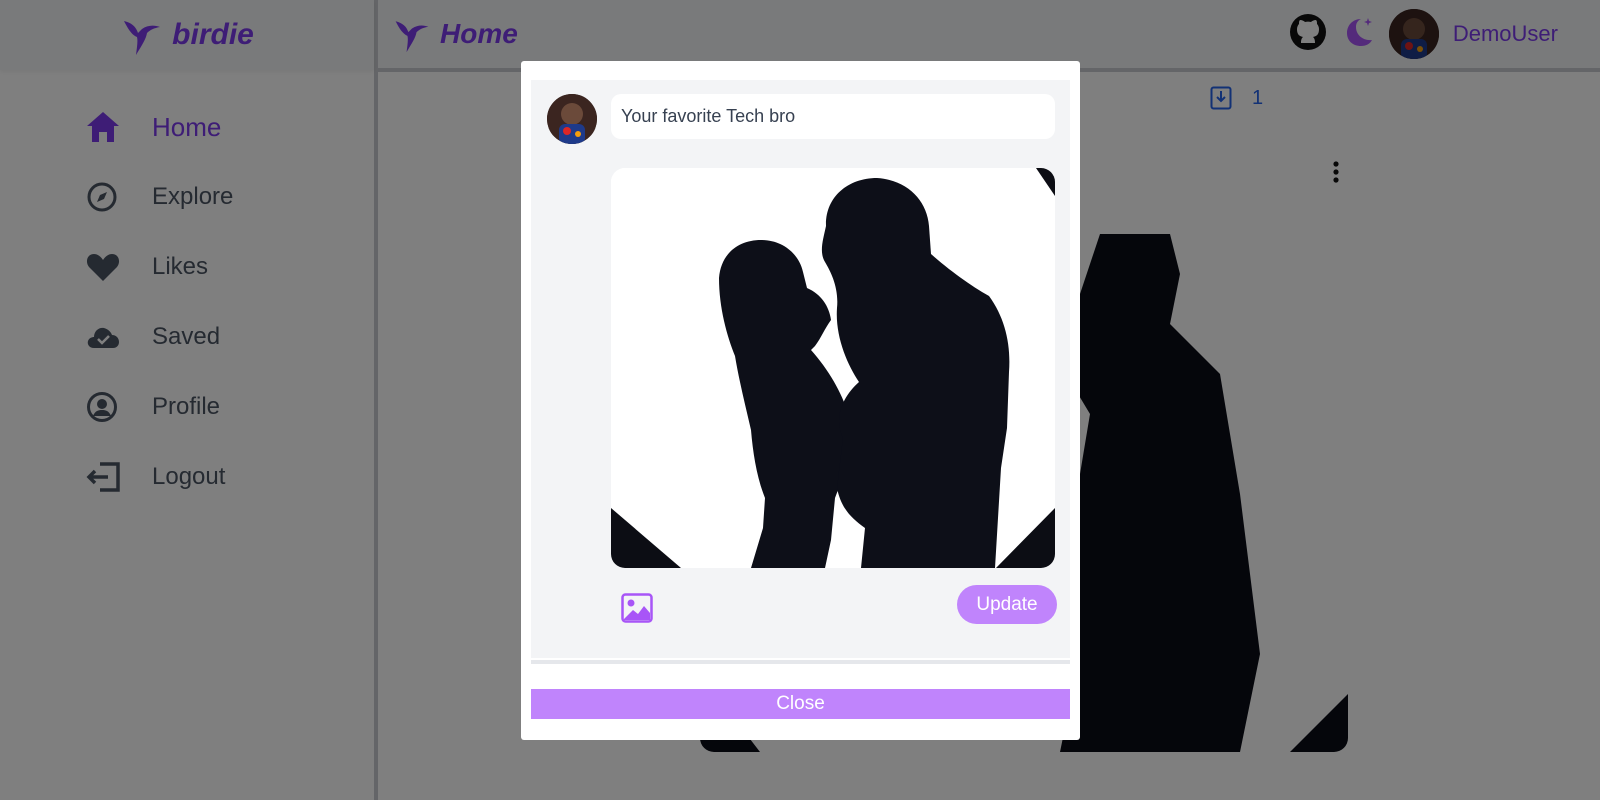 The height and width of the screenshot is (800, 1600). What do you see at coordinates (800, 704) in the screenshot?
I see `close-button: Close` at bounding box center [800, 704].